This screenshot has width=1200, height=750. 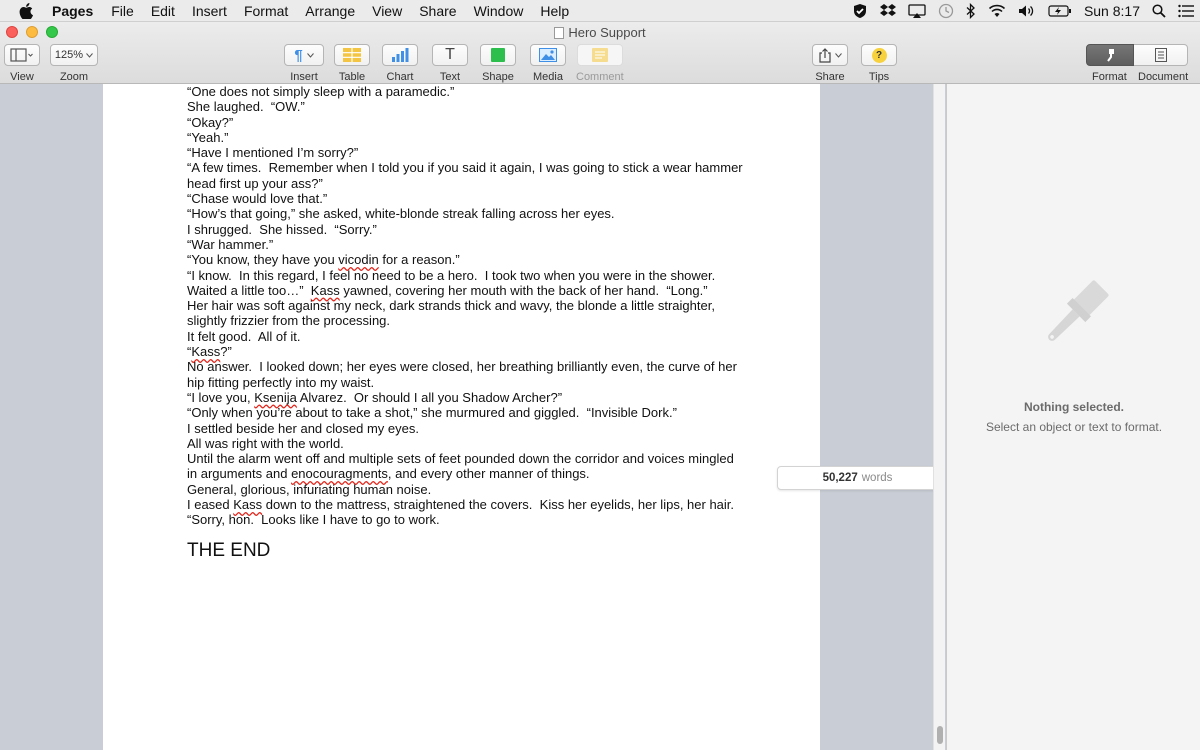 I want to click on pilcrow-icon: ¶, so click(x=298, y=55).